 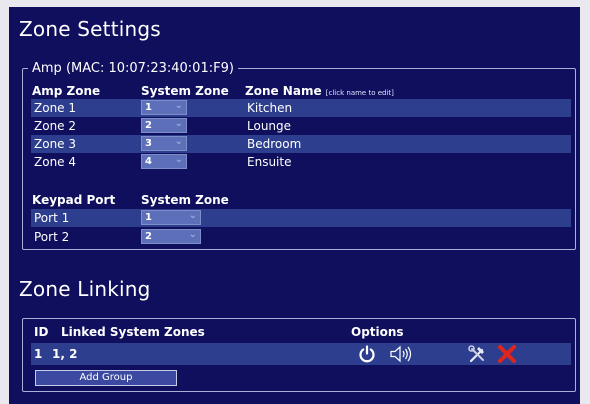 I want to click on power-icon, so click(x=367, y=356).